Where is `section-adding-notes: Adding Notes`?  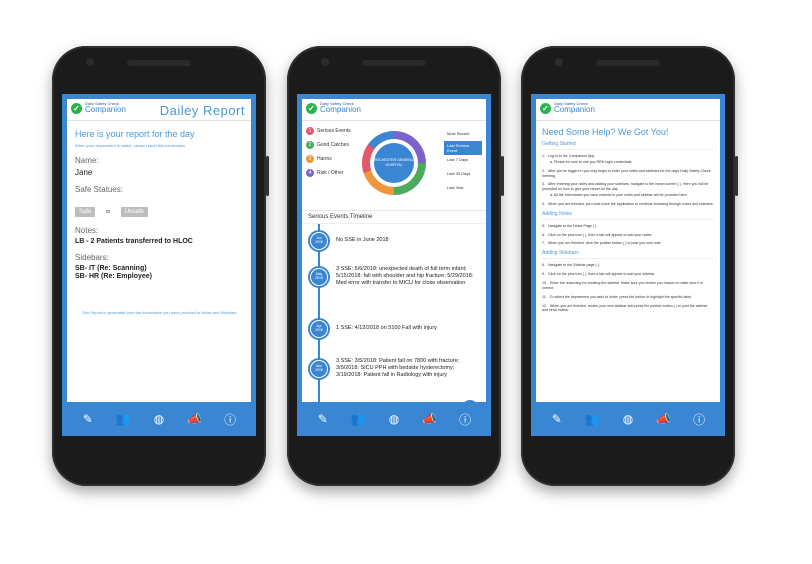 section-adding-notes: Adding Notes is located at coordinates (628, 215).